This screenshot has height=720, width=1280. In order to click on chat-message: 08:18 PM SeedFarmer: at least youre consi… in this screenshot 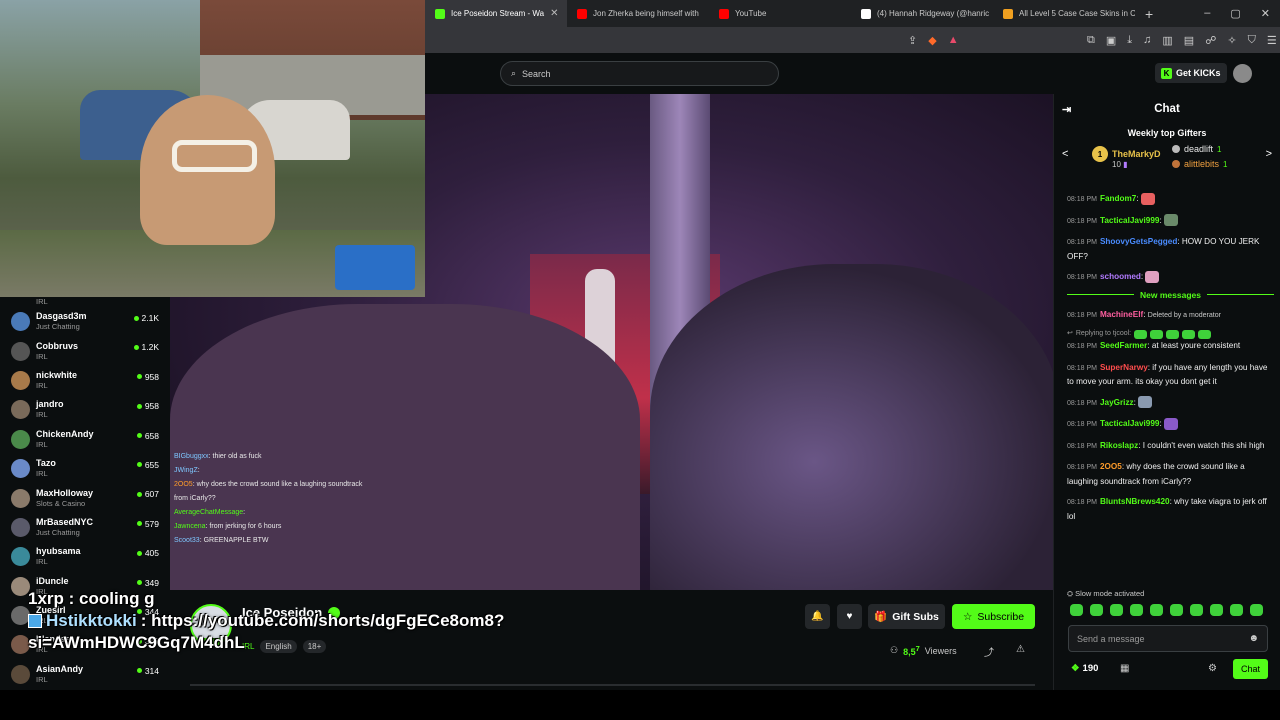, I will do `click(1170, 346)`.